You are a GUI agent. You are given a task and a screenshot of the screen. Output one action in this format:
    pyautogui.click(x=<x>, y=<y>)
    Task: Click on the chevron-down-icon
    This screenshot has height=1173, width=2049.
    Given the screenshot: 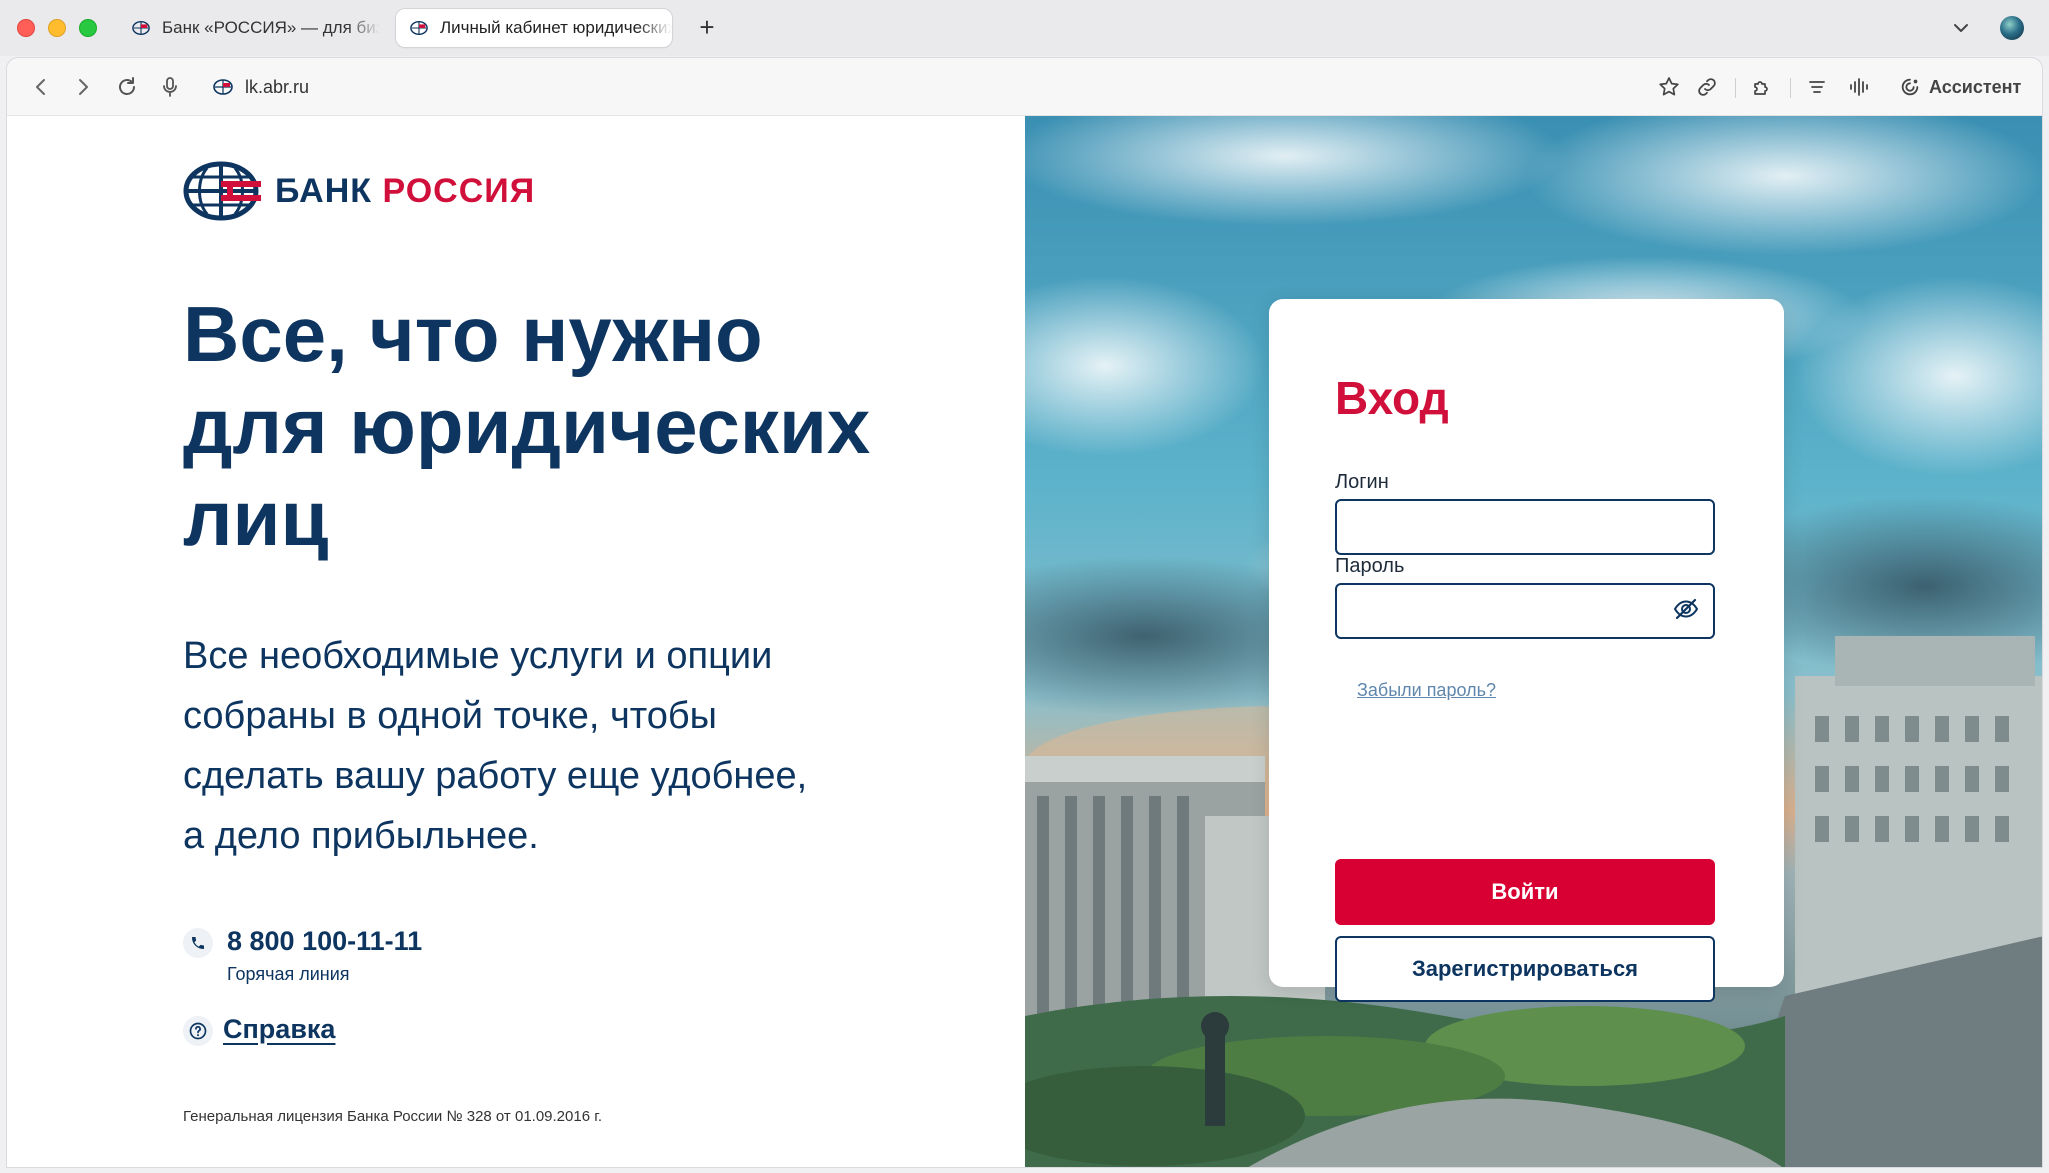 What is the action you would take?
    pyautogui.click(x=1961, y=28)
    